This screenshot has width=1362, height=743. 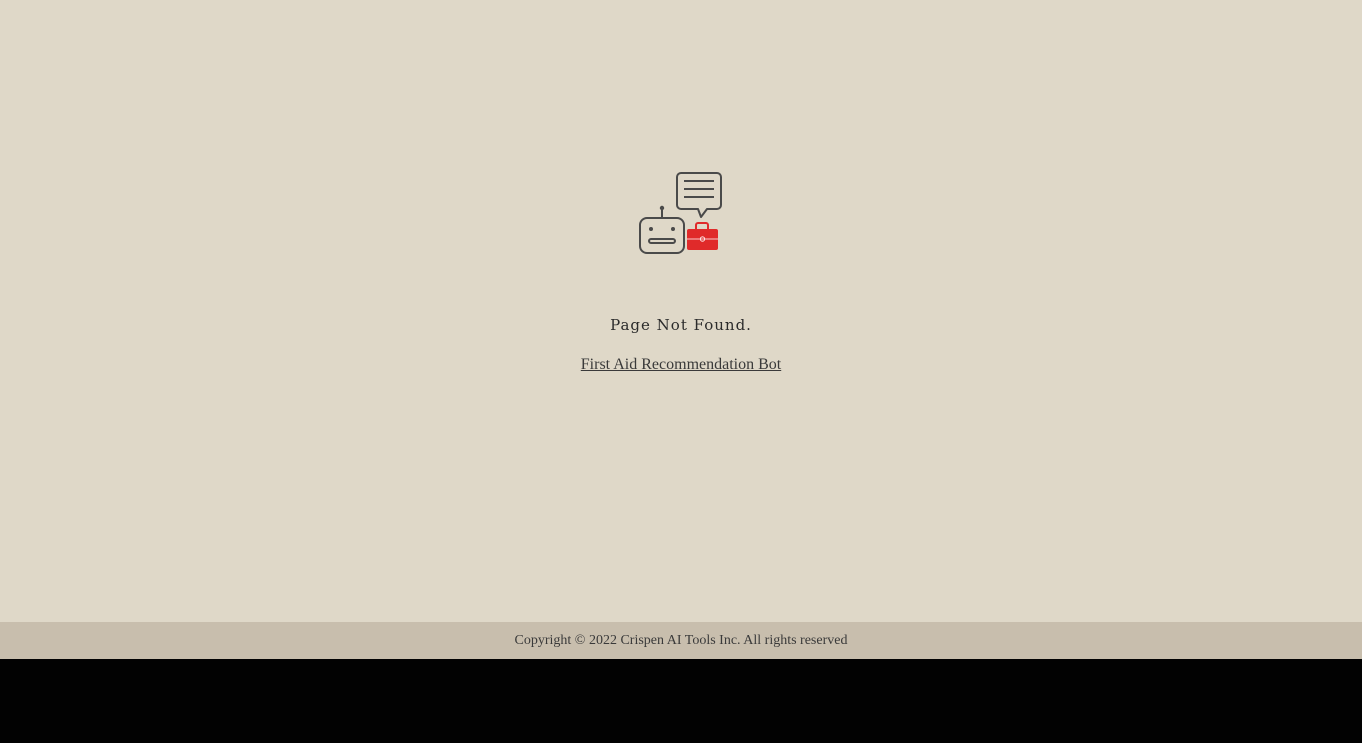 I want to click on home-link-container: First Aid Recommendation Bot, so click(x=681, y=365).